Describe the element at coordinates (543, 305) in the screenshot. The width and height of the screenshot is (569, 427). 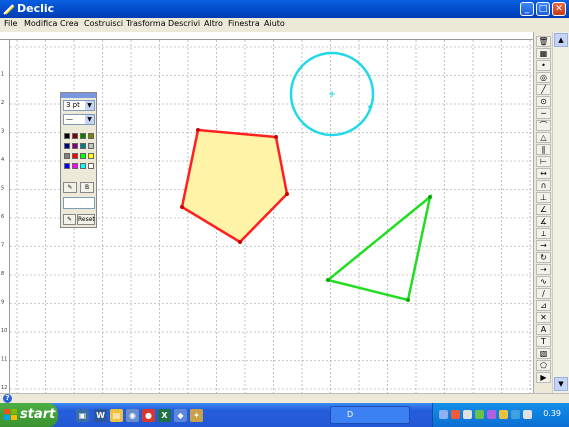
I see `tangent-icon: ⊿` at that location.